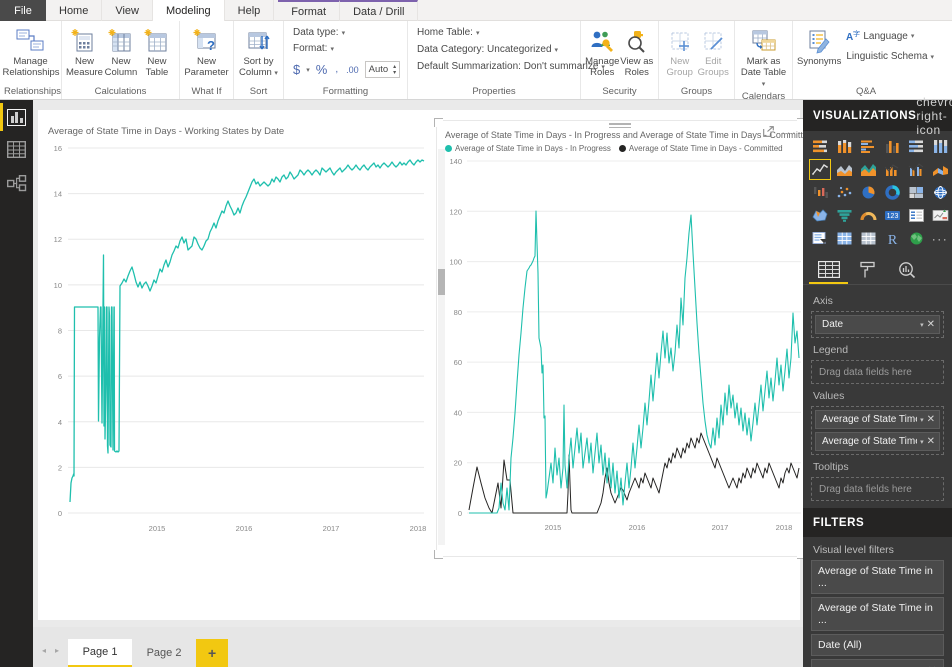 The width and height of the screenshot is (952, 667). I want to click on viz-type-matrix, so click(868, 238).